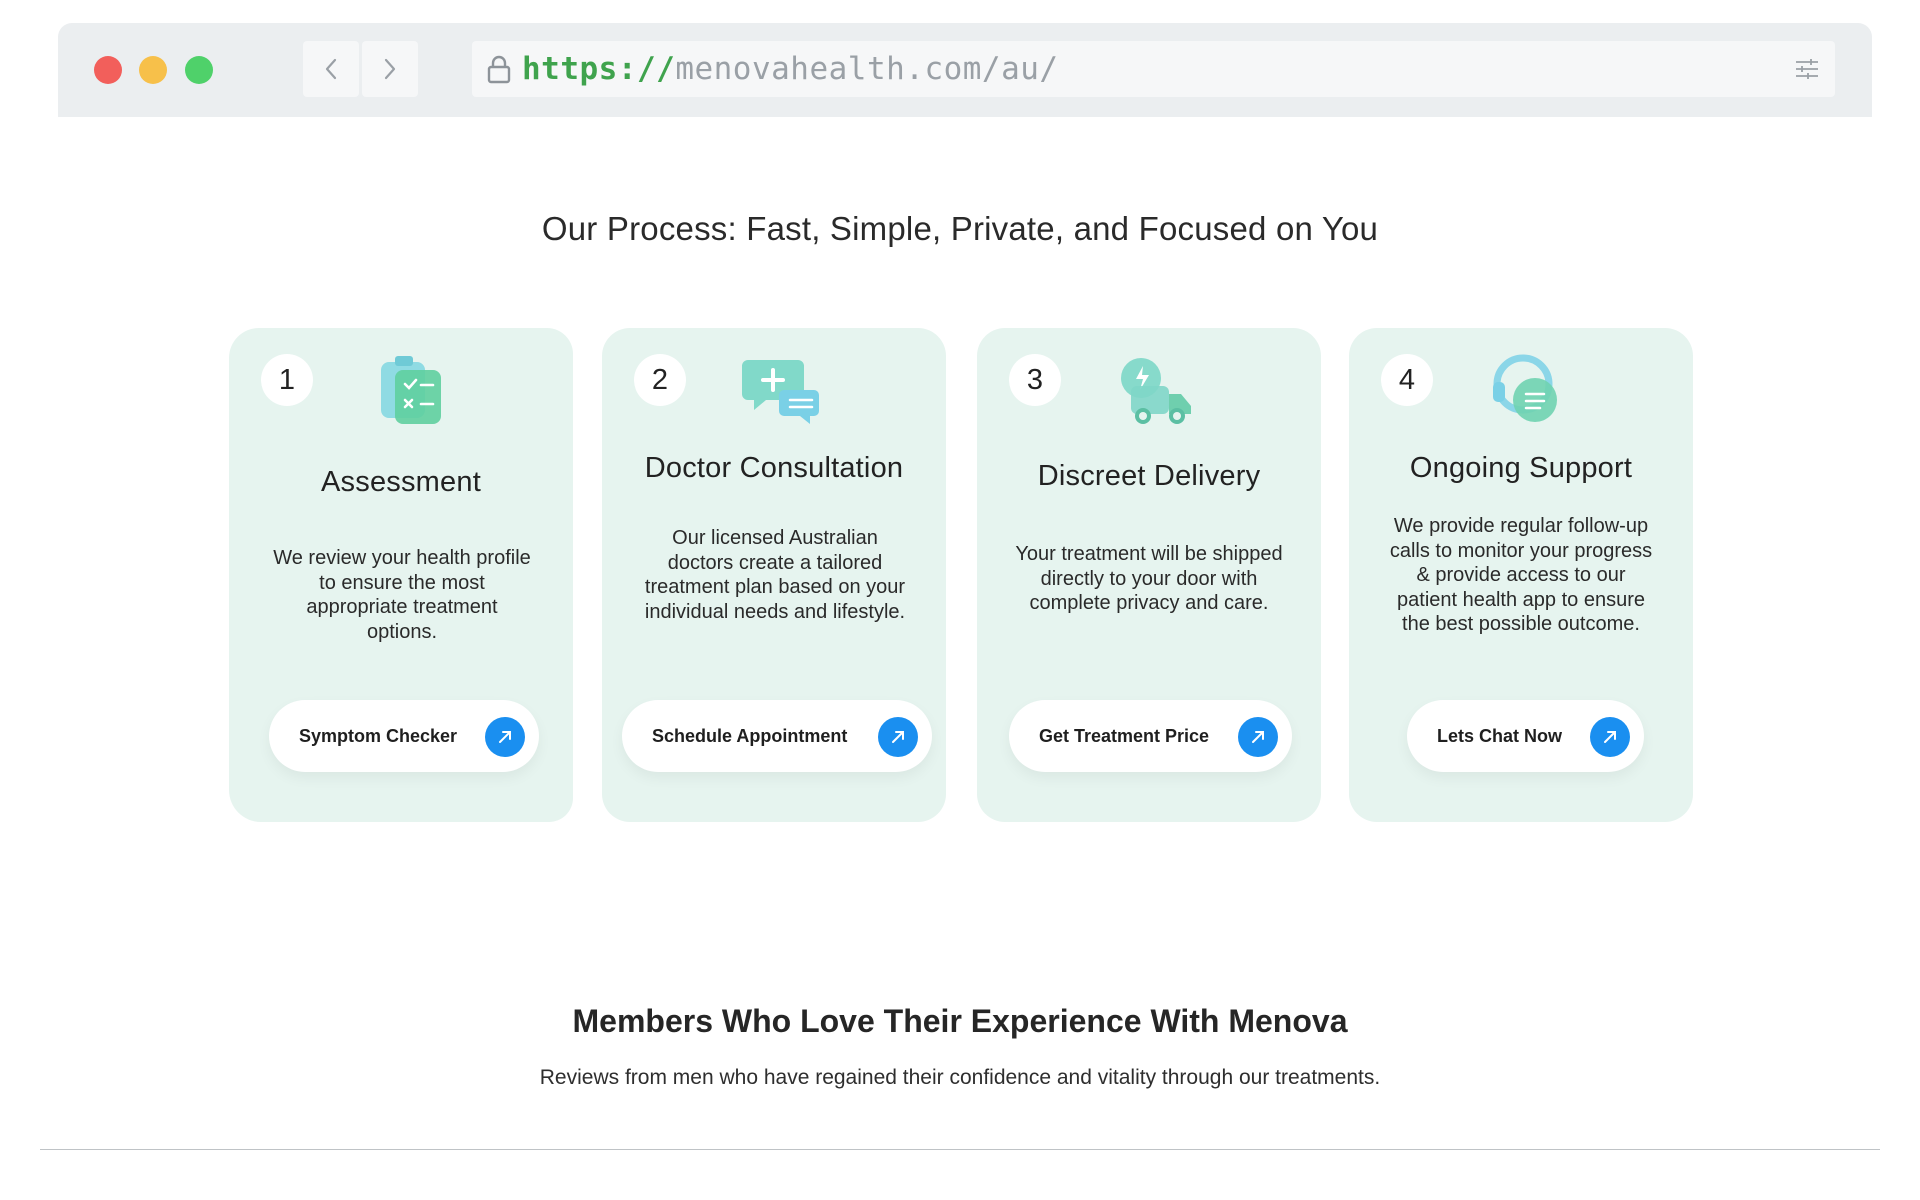  I want to click on url-text: https://menovahealth.com/au/, so click(790, 69).